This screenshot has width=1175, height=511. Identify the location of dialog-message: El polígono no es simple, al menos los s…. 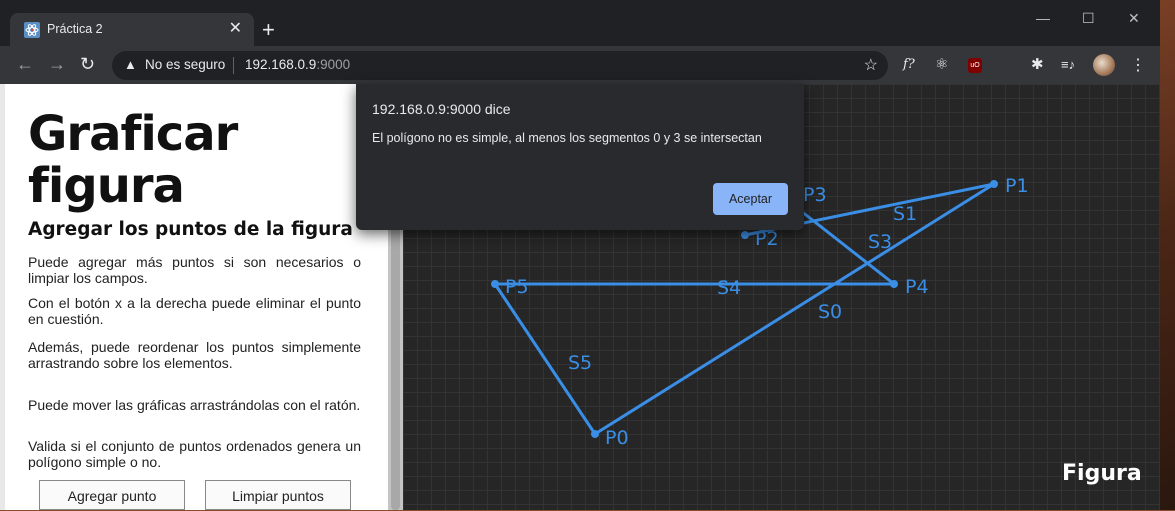
(567, 138).